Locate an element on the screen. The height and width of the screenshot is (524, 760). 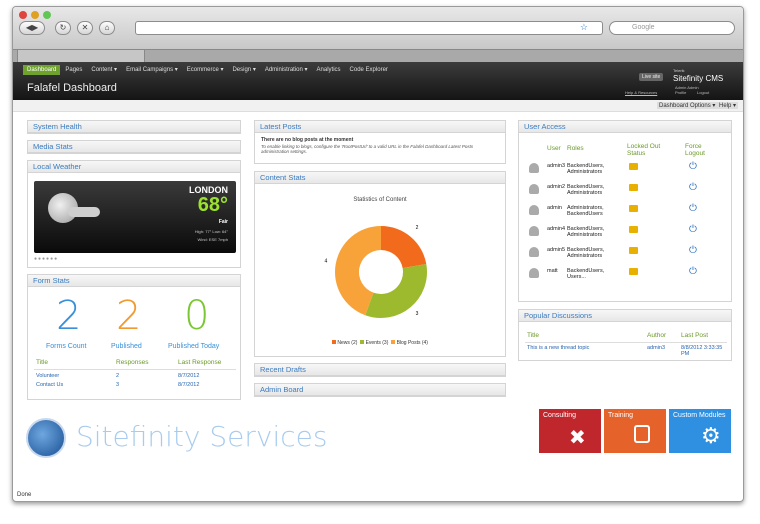
media-stats-title: Media Stats is located at coordinates (134, 147).